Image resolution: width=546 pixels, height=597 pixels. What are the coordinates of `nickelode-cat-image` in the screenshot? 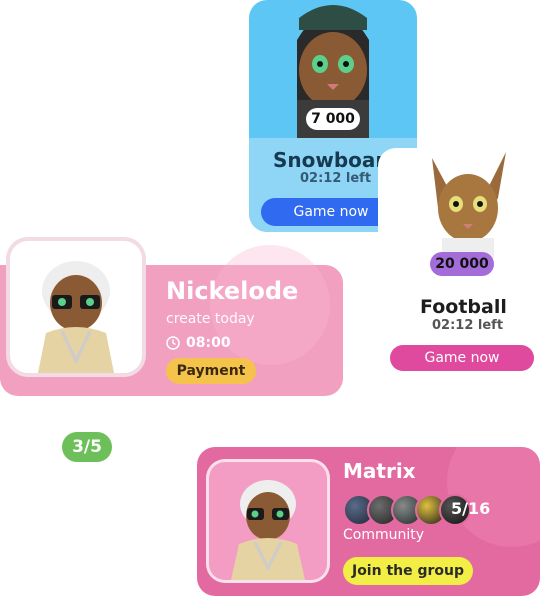 It's located at (76, 317).